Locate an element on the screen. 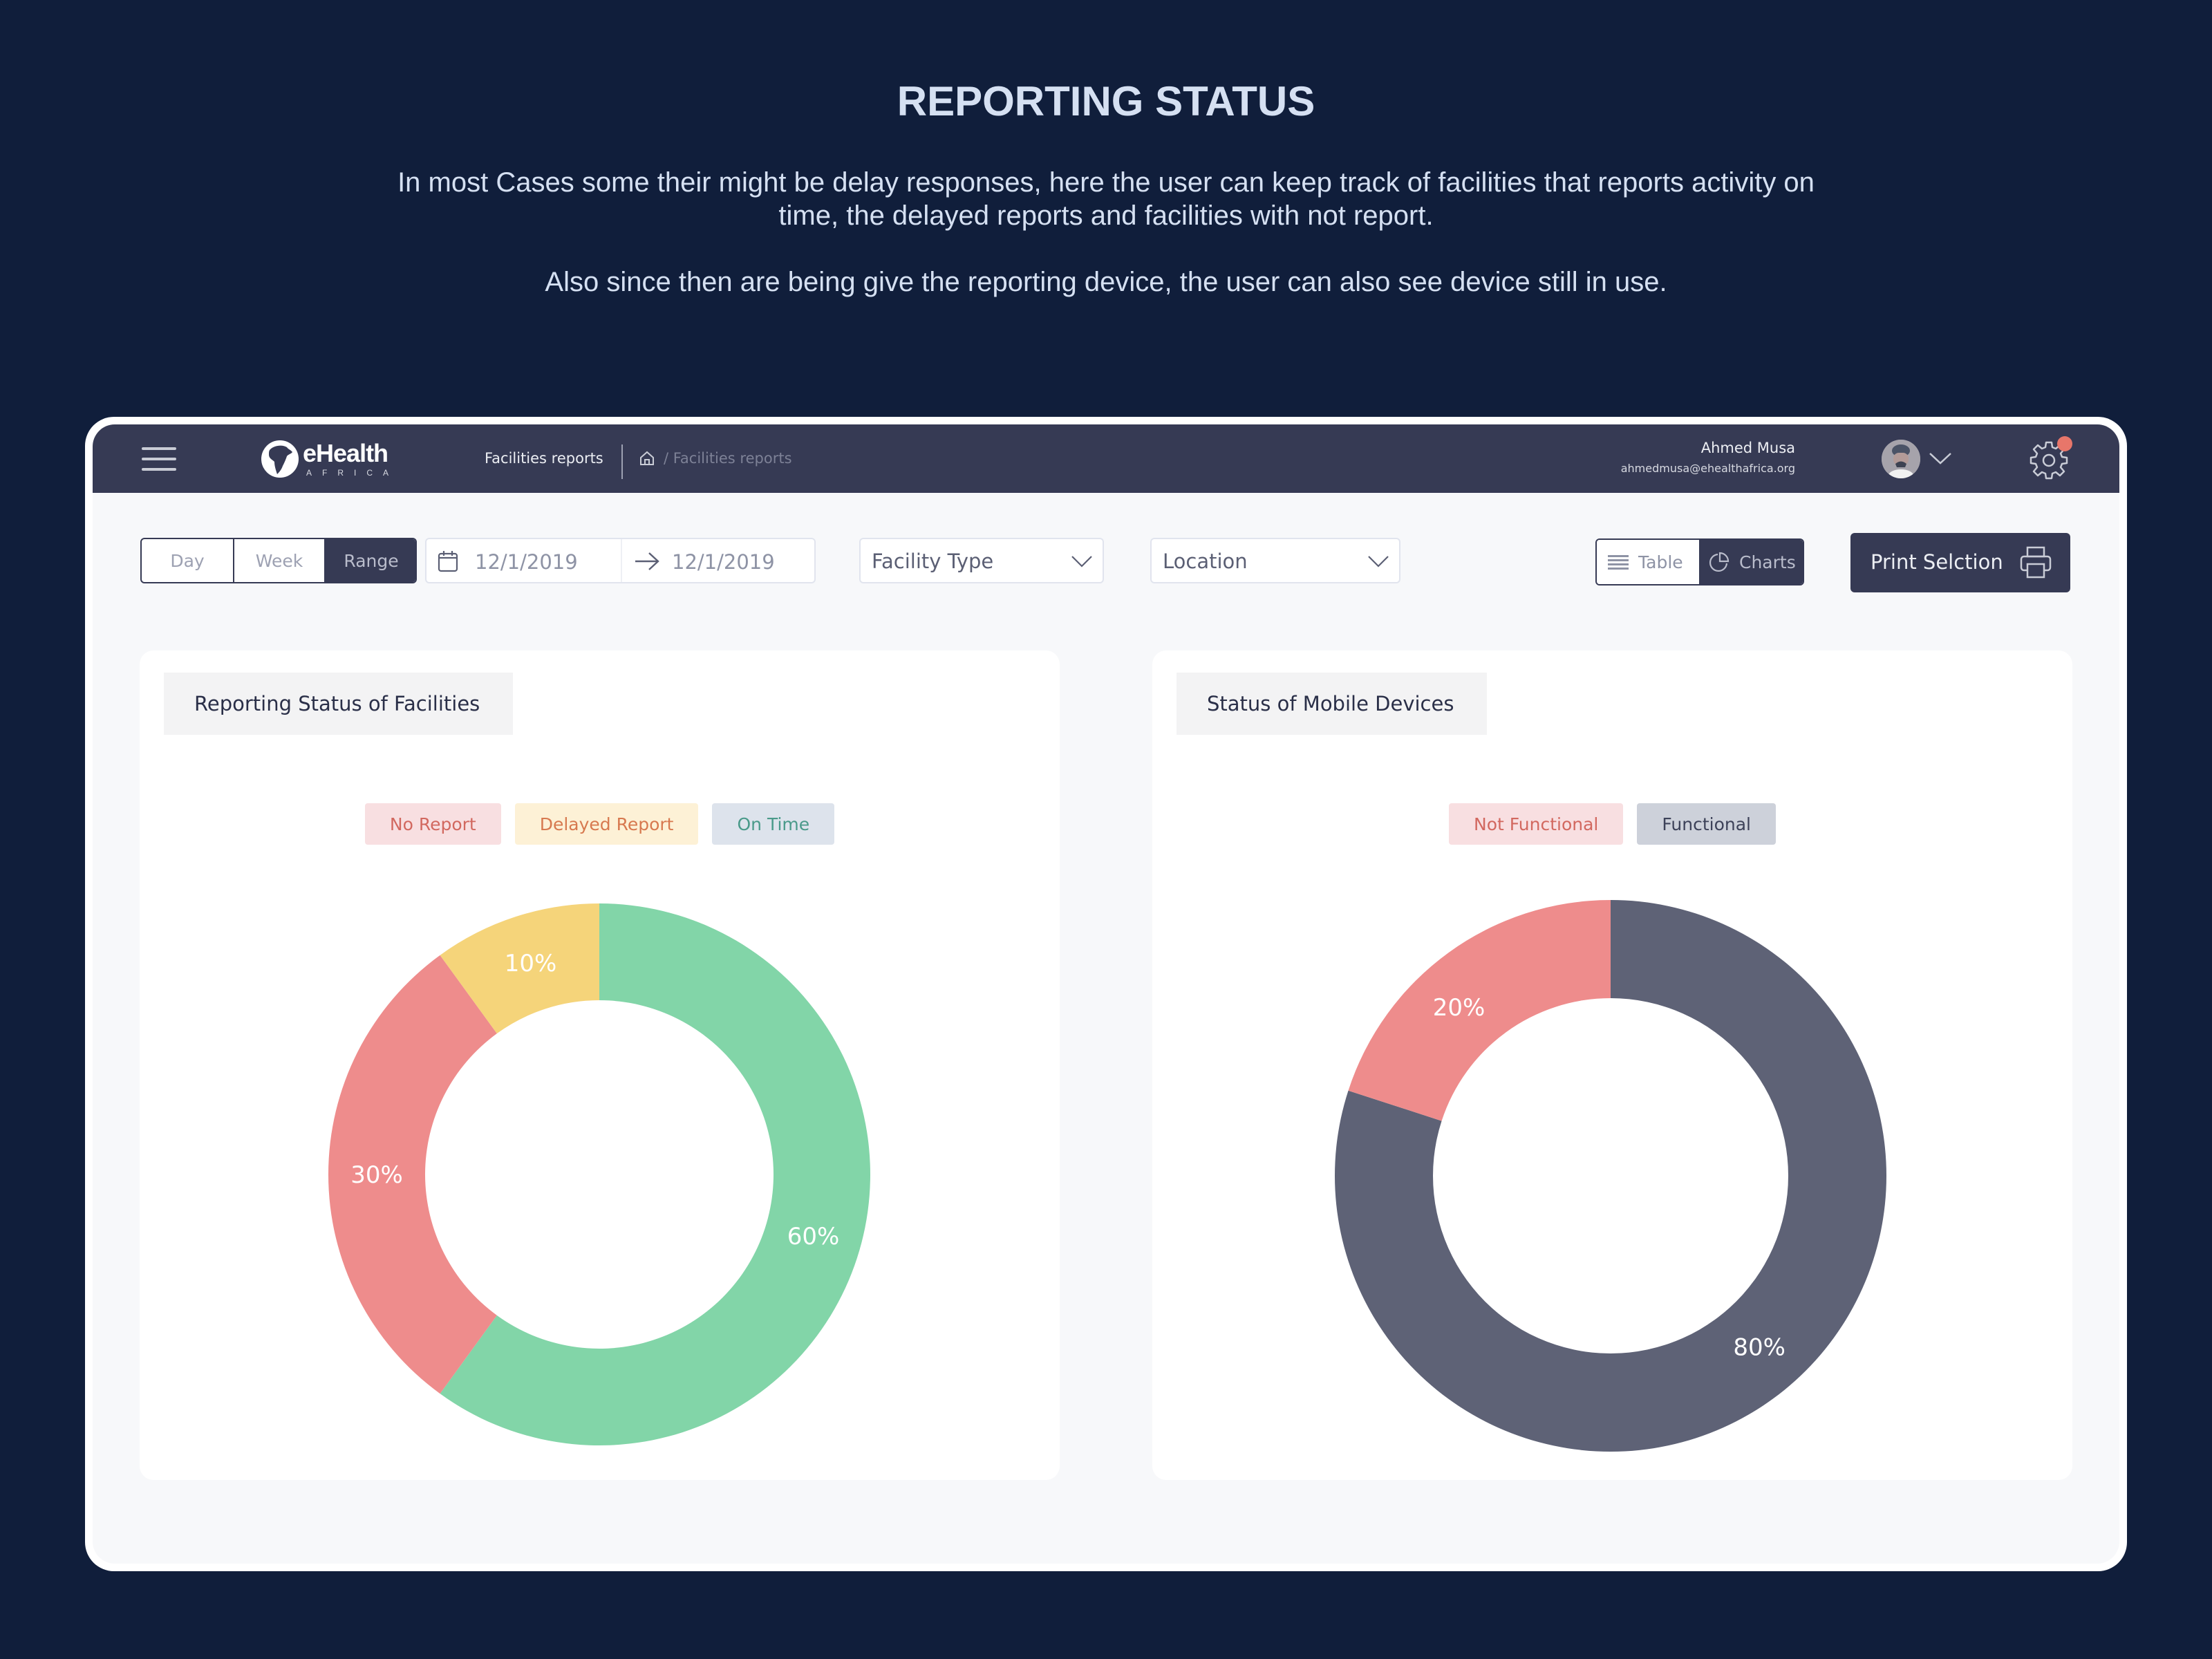 The height and width of the screenshot is (1659, 2212). data-label-no-report: 30% is located at coordinates (377, 1175).